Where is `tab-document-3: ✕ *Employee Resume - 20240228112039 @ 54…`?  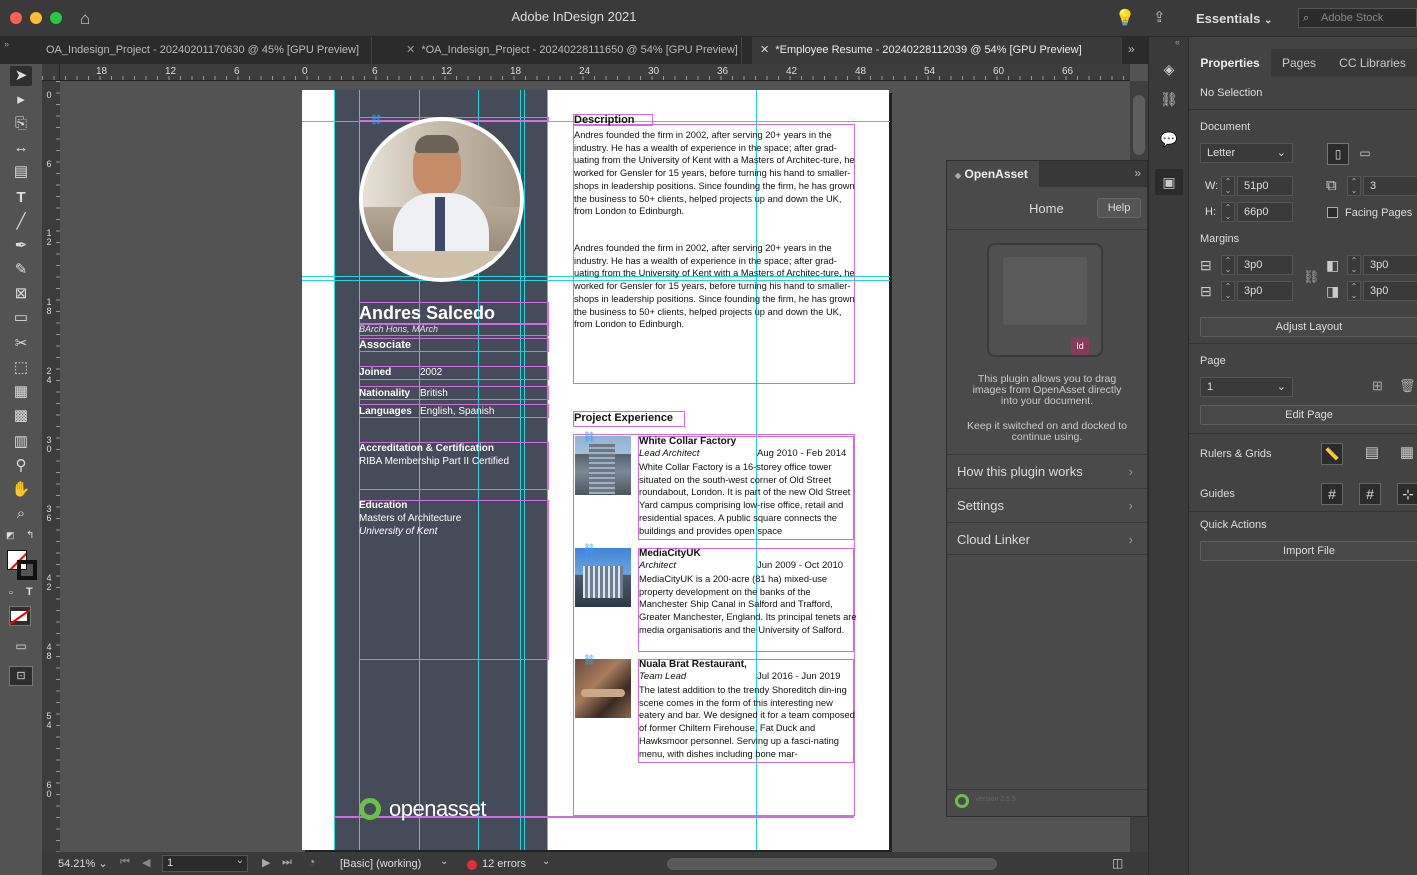
tab-document-3: ✕ *Employee Resume - 20240228112039 @ 54… is located at coordinates (937, 50).